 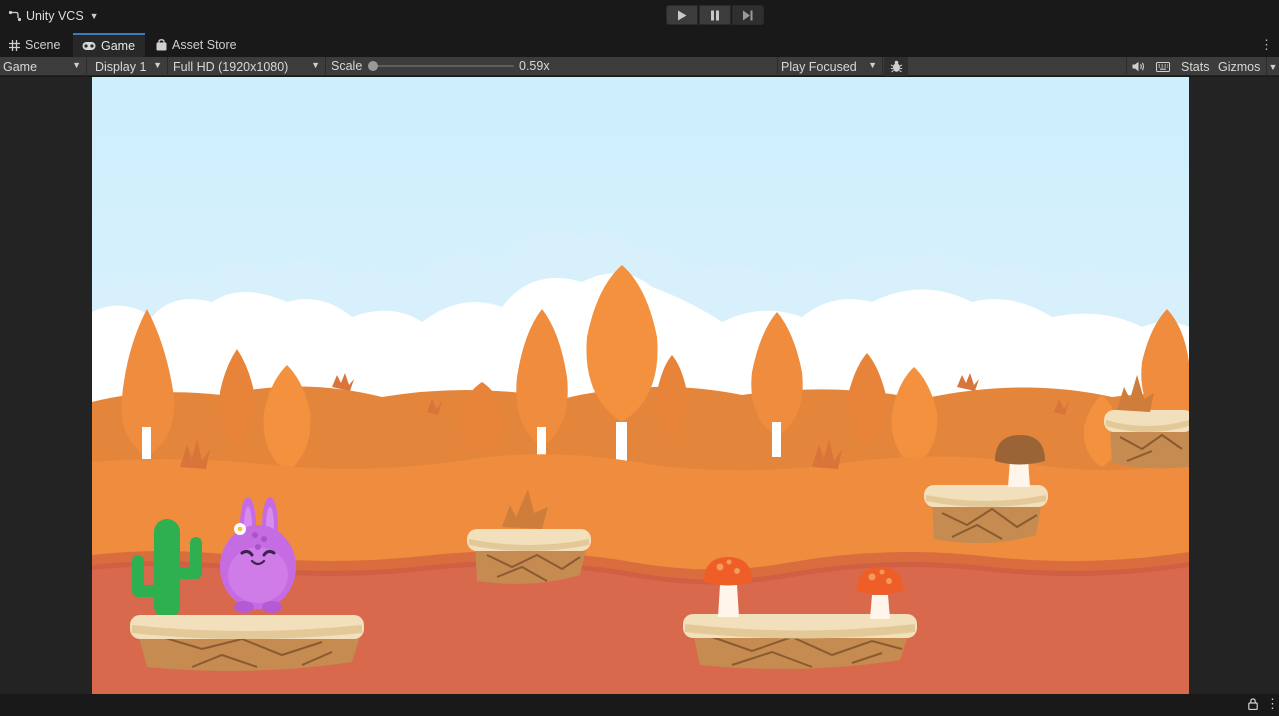 I want to click on tab-strip: Scene Game Asset Store ⋮, so click(x=639, y=45).